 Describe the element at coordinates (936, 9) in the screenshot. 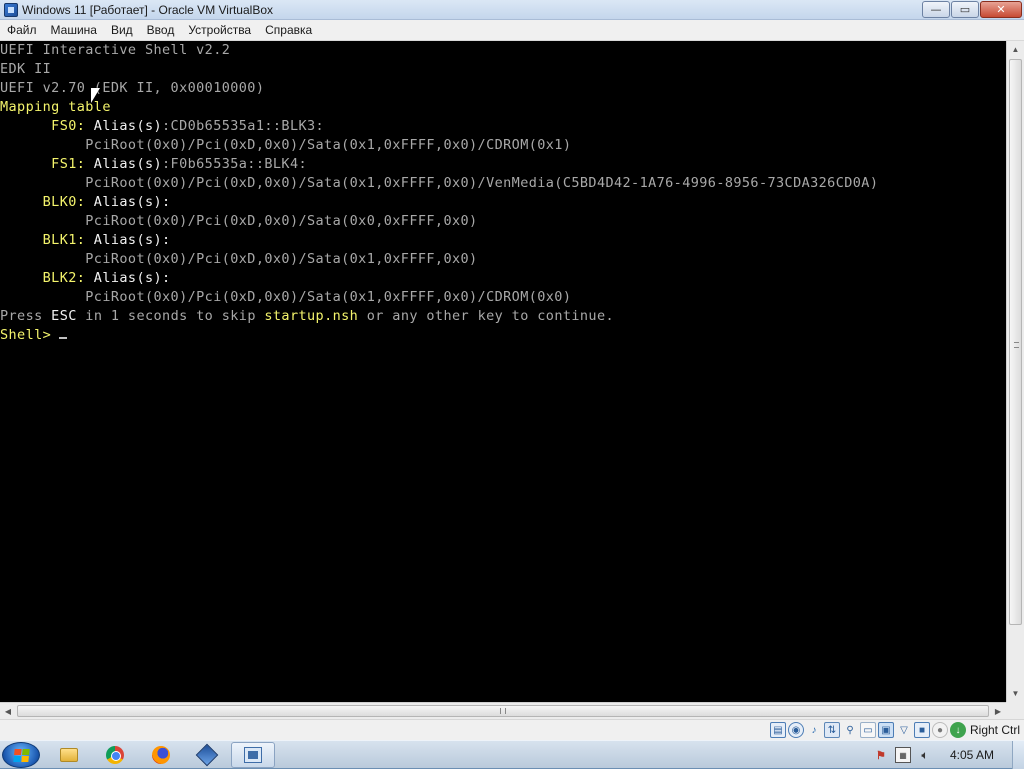

I see `minimize-button: —` at that location.